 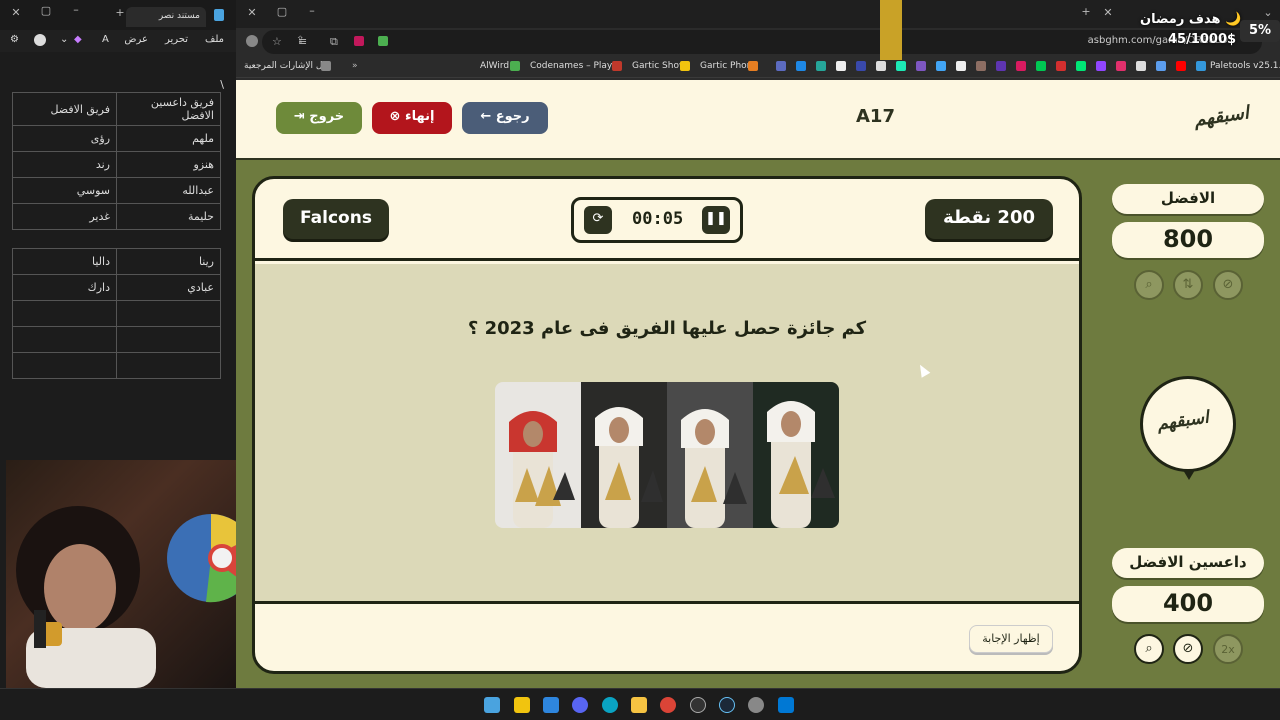 I want to click on instagram-icon, so click(x=1121, y=66).